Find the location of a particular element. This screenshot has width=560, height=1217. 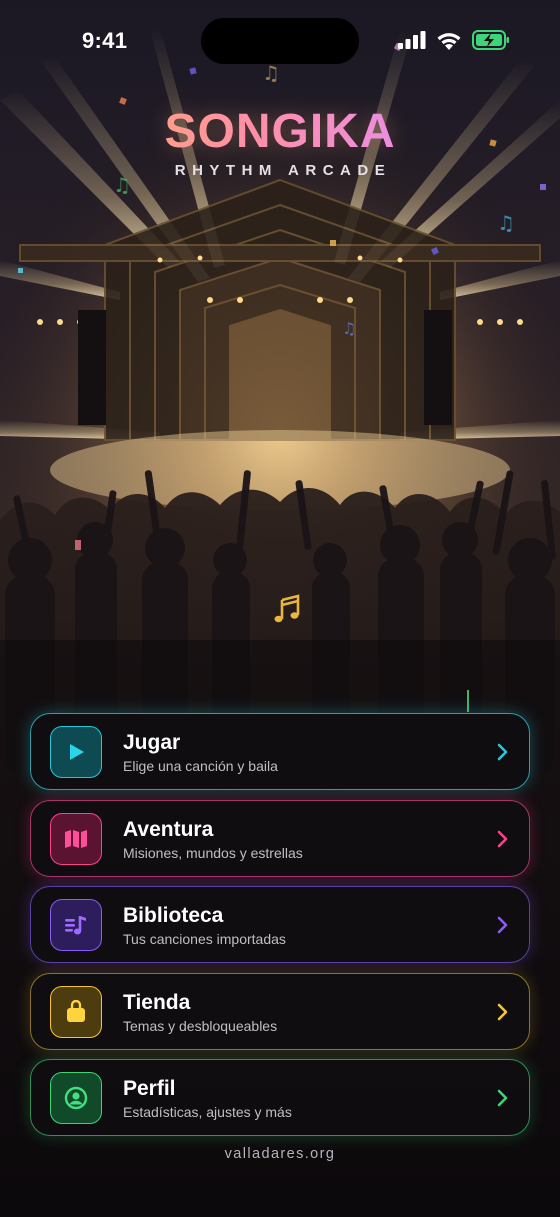

status-bar: 9:41 is located at coordinates (280, 40).